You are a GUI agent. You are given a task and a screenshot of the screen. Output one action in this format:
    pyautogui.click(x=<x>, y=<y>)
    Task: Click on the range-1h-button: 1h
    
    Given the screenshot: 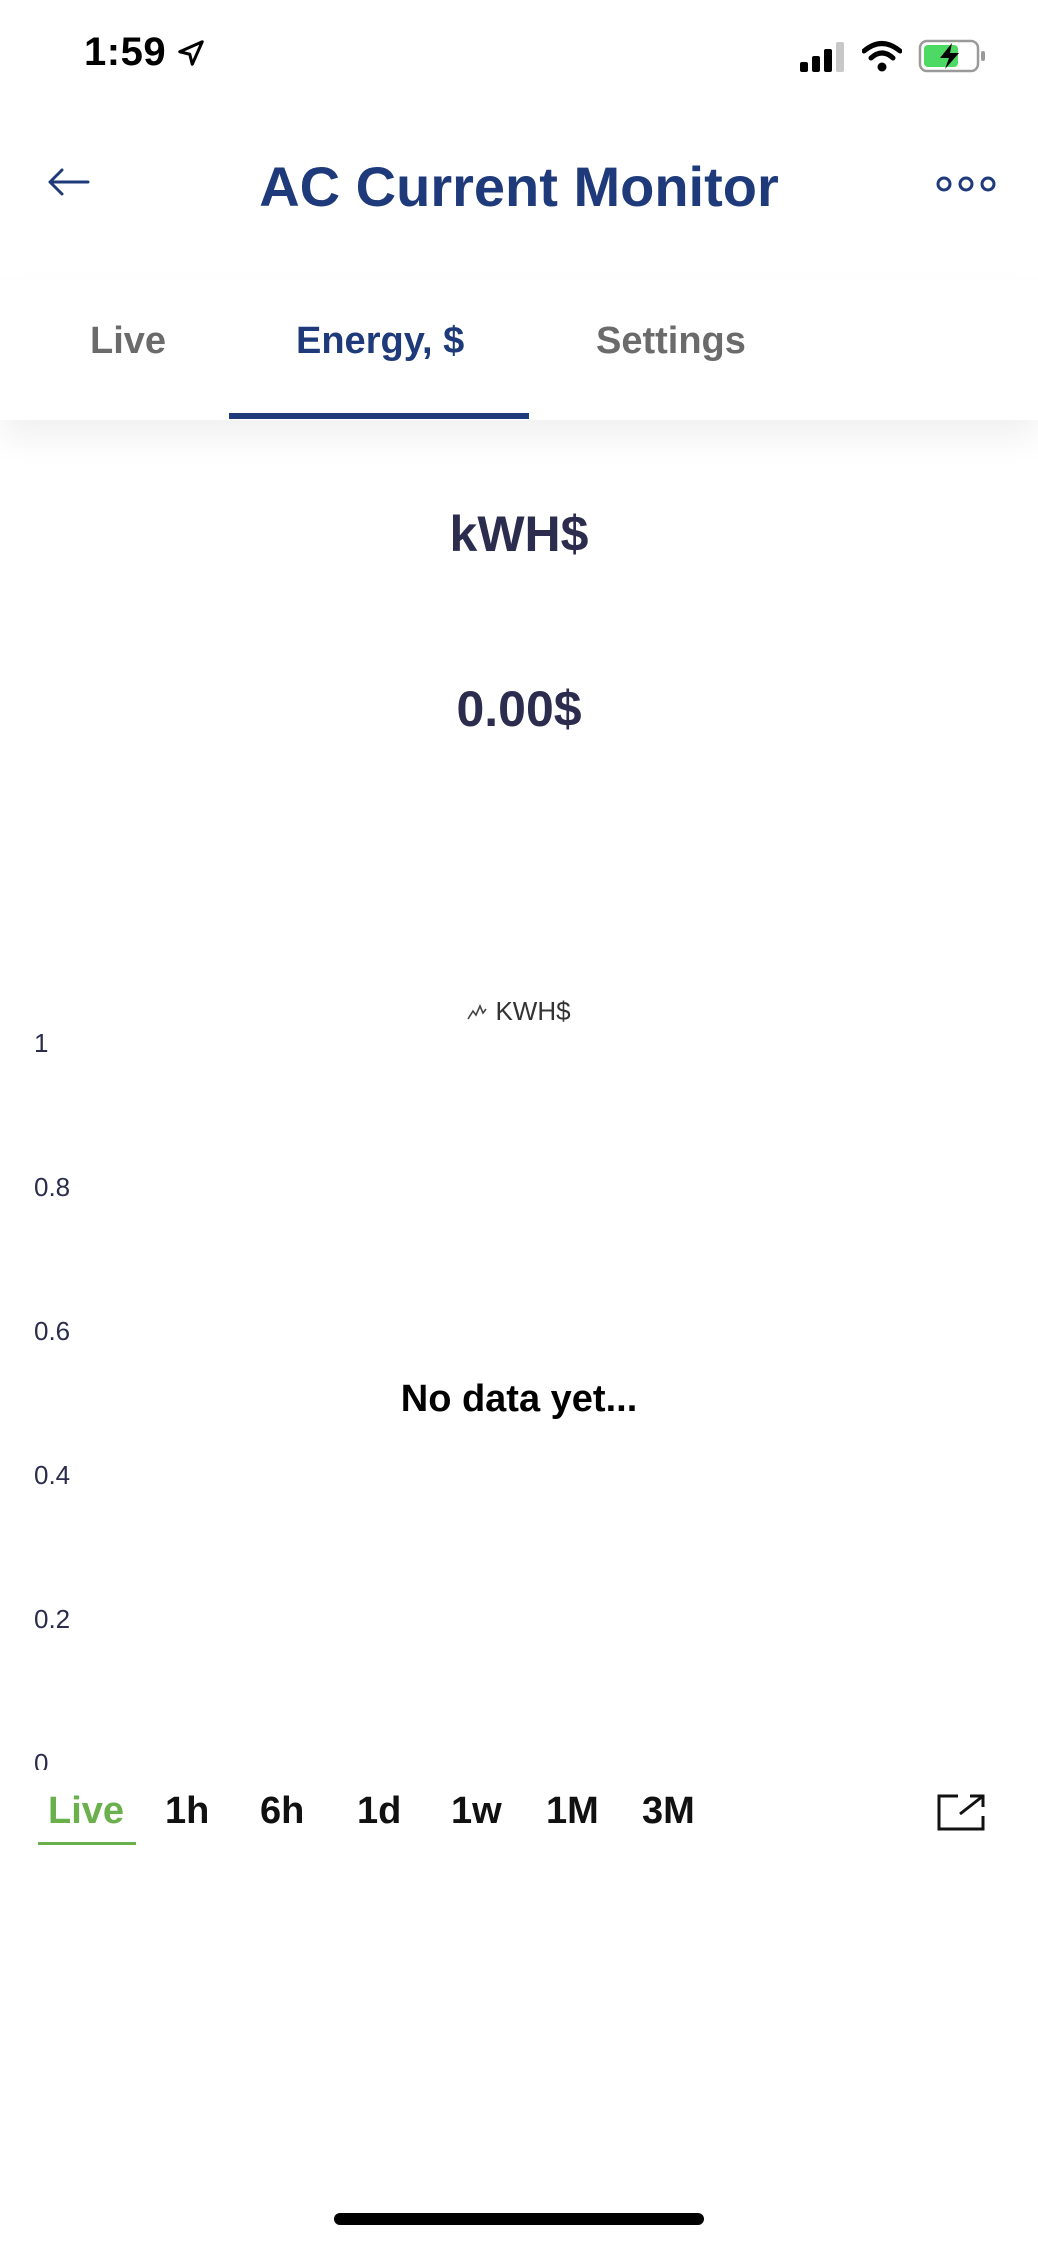 What is the action you would take?
    pyautogui.click(x=187, y=1811)
    